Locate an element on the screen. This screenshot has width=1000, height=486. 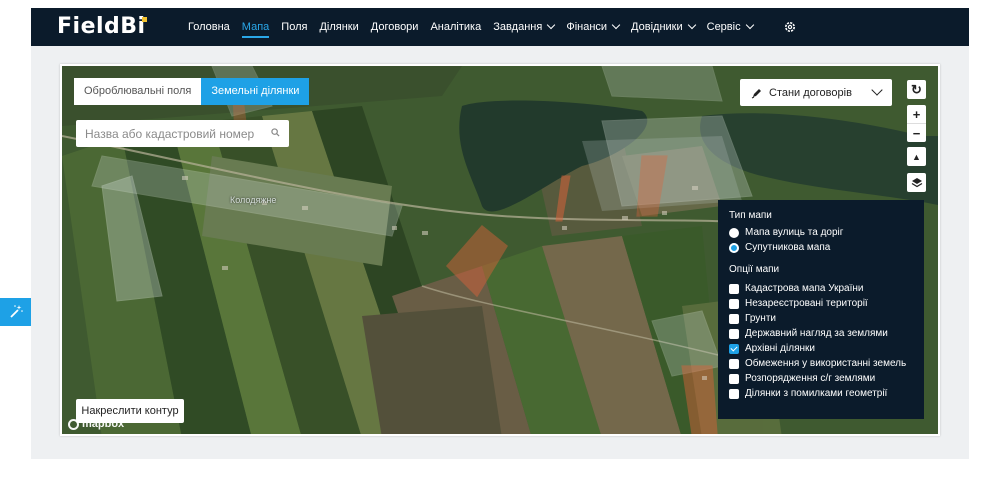
magic-wand-icon is located at coordinates (16, 311).